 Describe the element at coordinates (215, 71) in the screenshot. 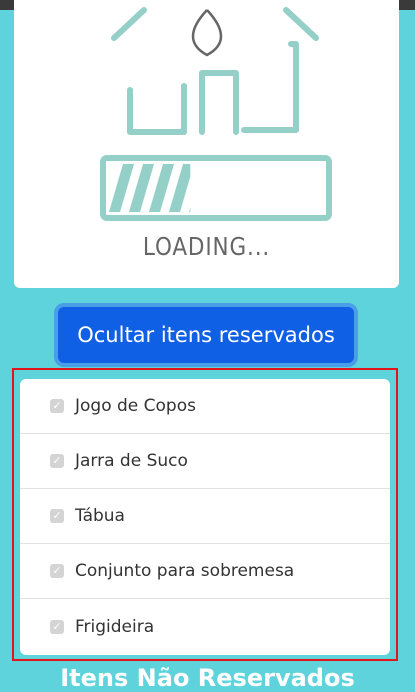

I see `house-icon` at that location.